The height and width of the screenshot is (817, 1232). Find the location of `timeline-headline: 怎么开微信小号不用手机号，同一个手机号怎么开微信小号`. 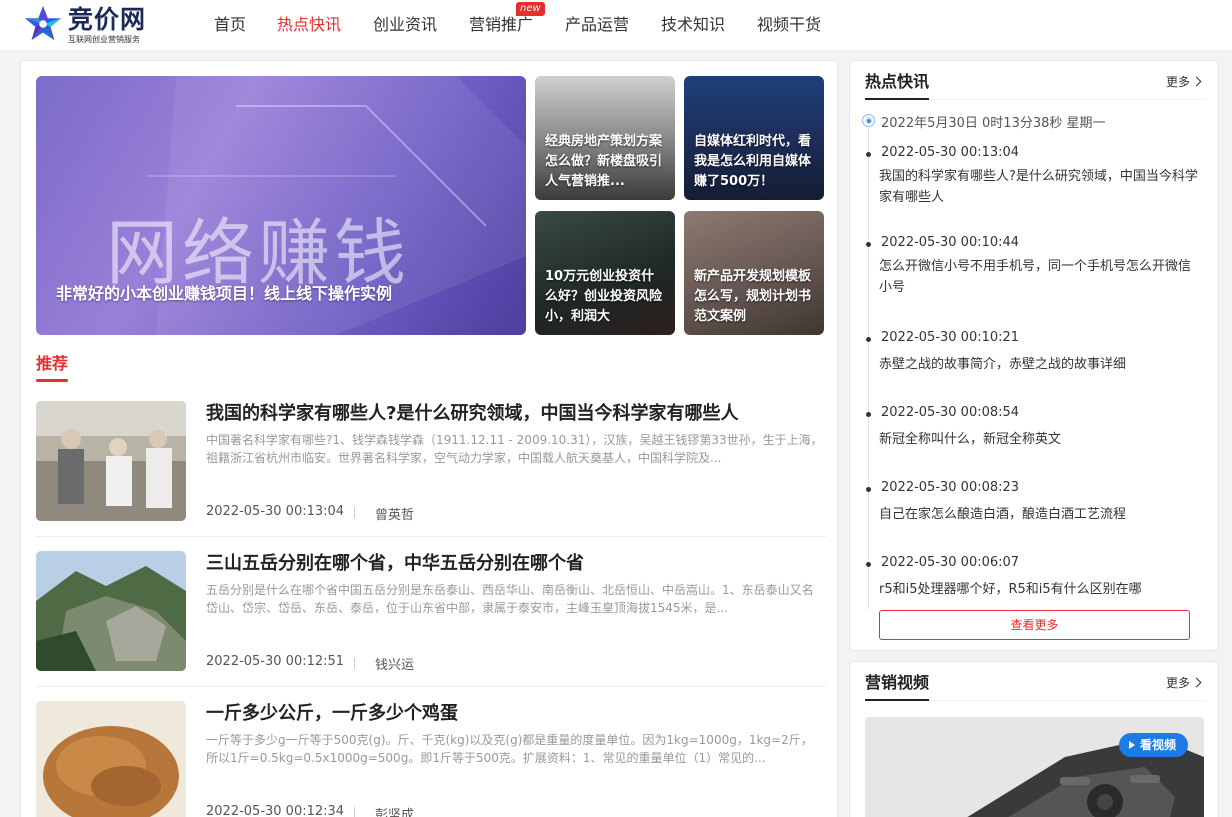

timeline-headline: 怎么开微信小号不用手机号，同一个手机号怎么开微信小号 is located at coordinates (1039, 277).